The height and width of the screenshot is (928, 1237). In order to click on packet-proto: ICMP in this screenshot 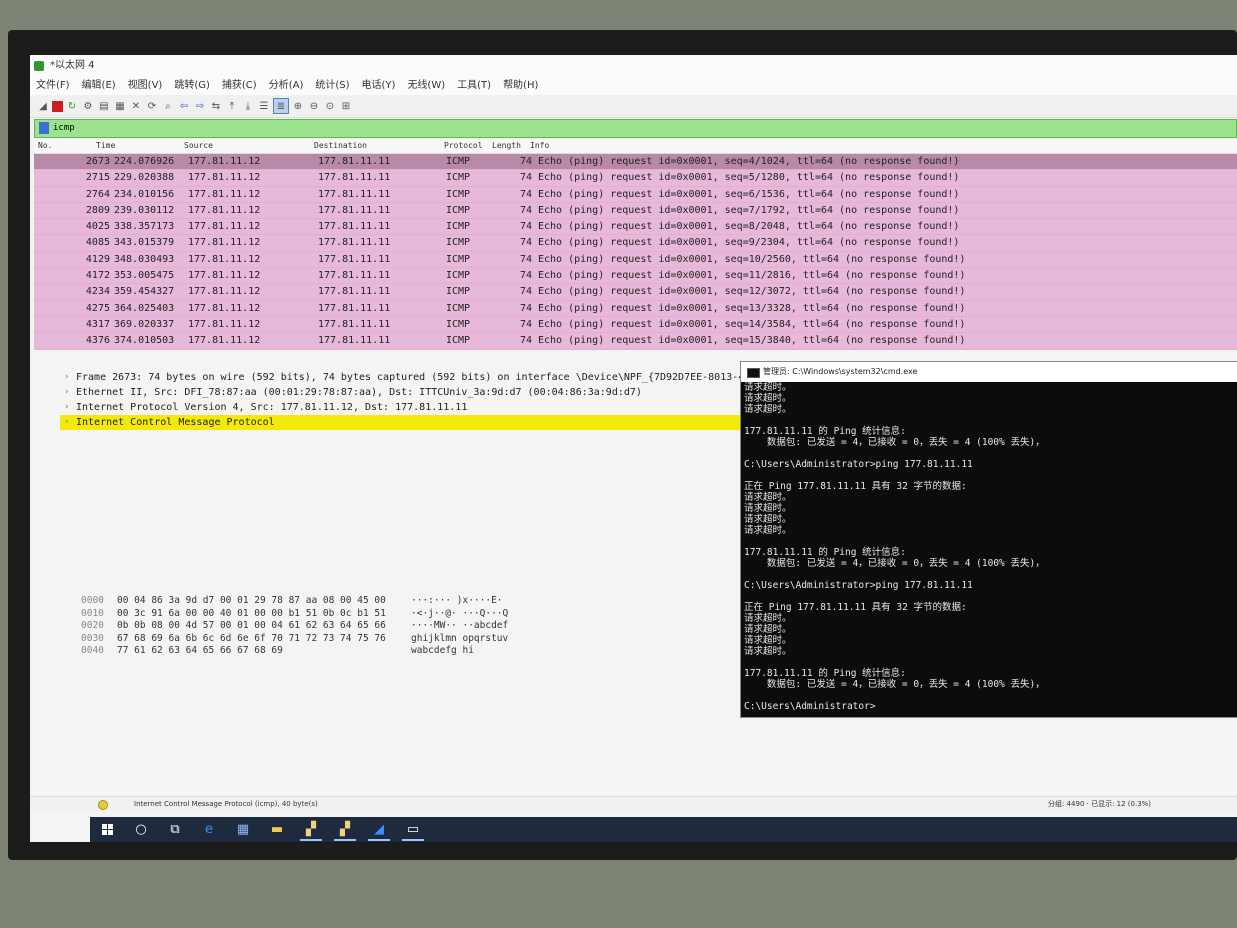, I will do `click(458, 227)`.